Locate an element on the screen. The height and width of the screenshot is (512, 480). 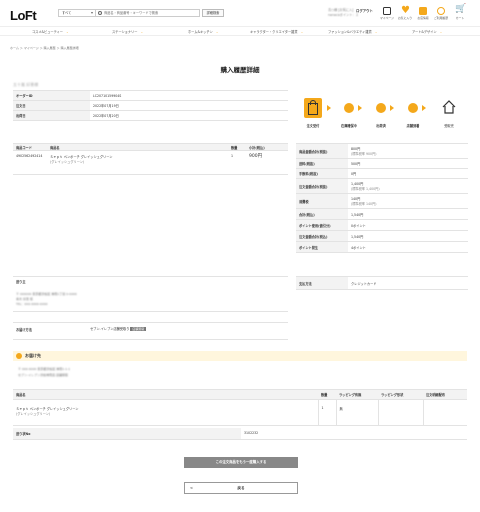
nav-home-kitchen: ホーム&キッチン is located at coordinates (203, 31).